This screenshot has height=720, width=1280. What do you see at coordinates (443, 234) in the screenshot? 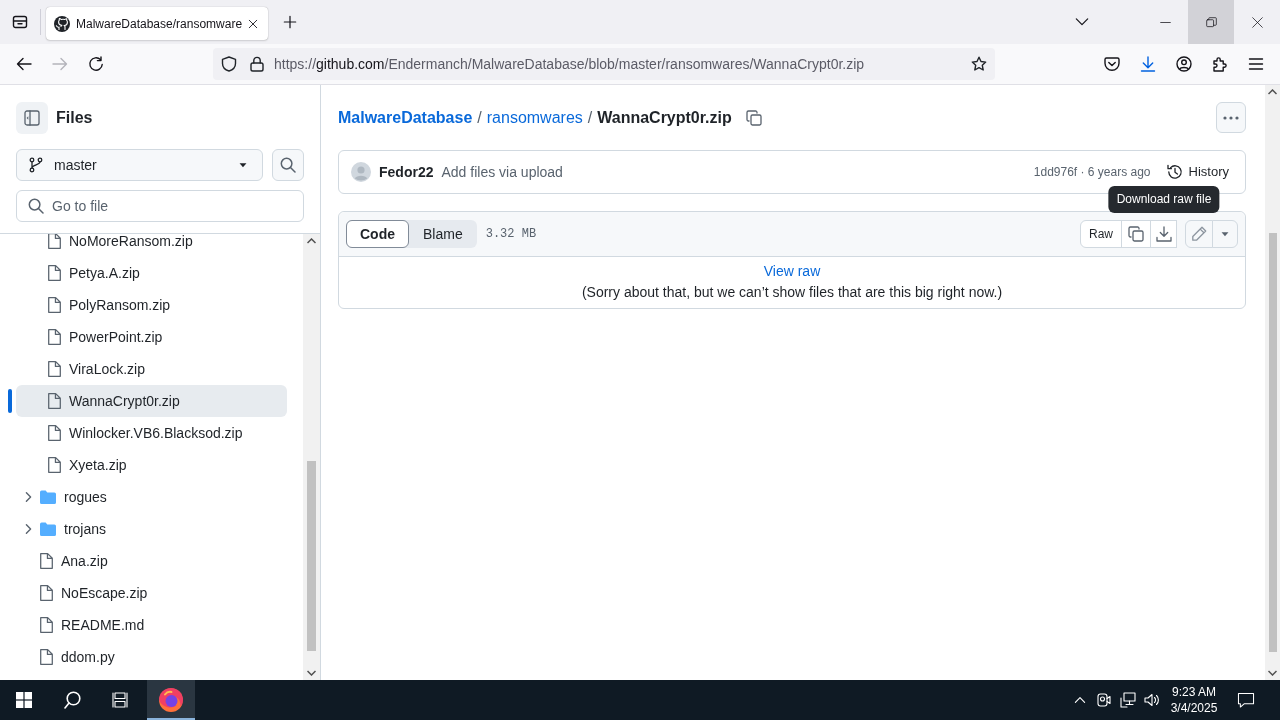
I see `view-tab: Blame` at bounding box center [443, 234].